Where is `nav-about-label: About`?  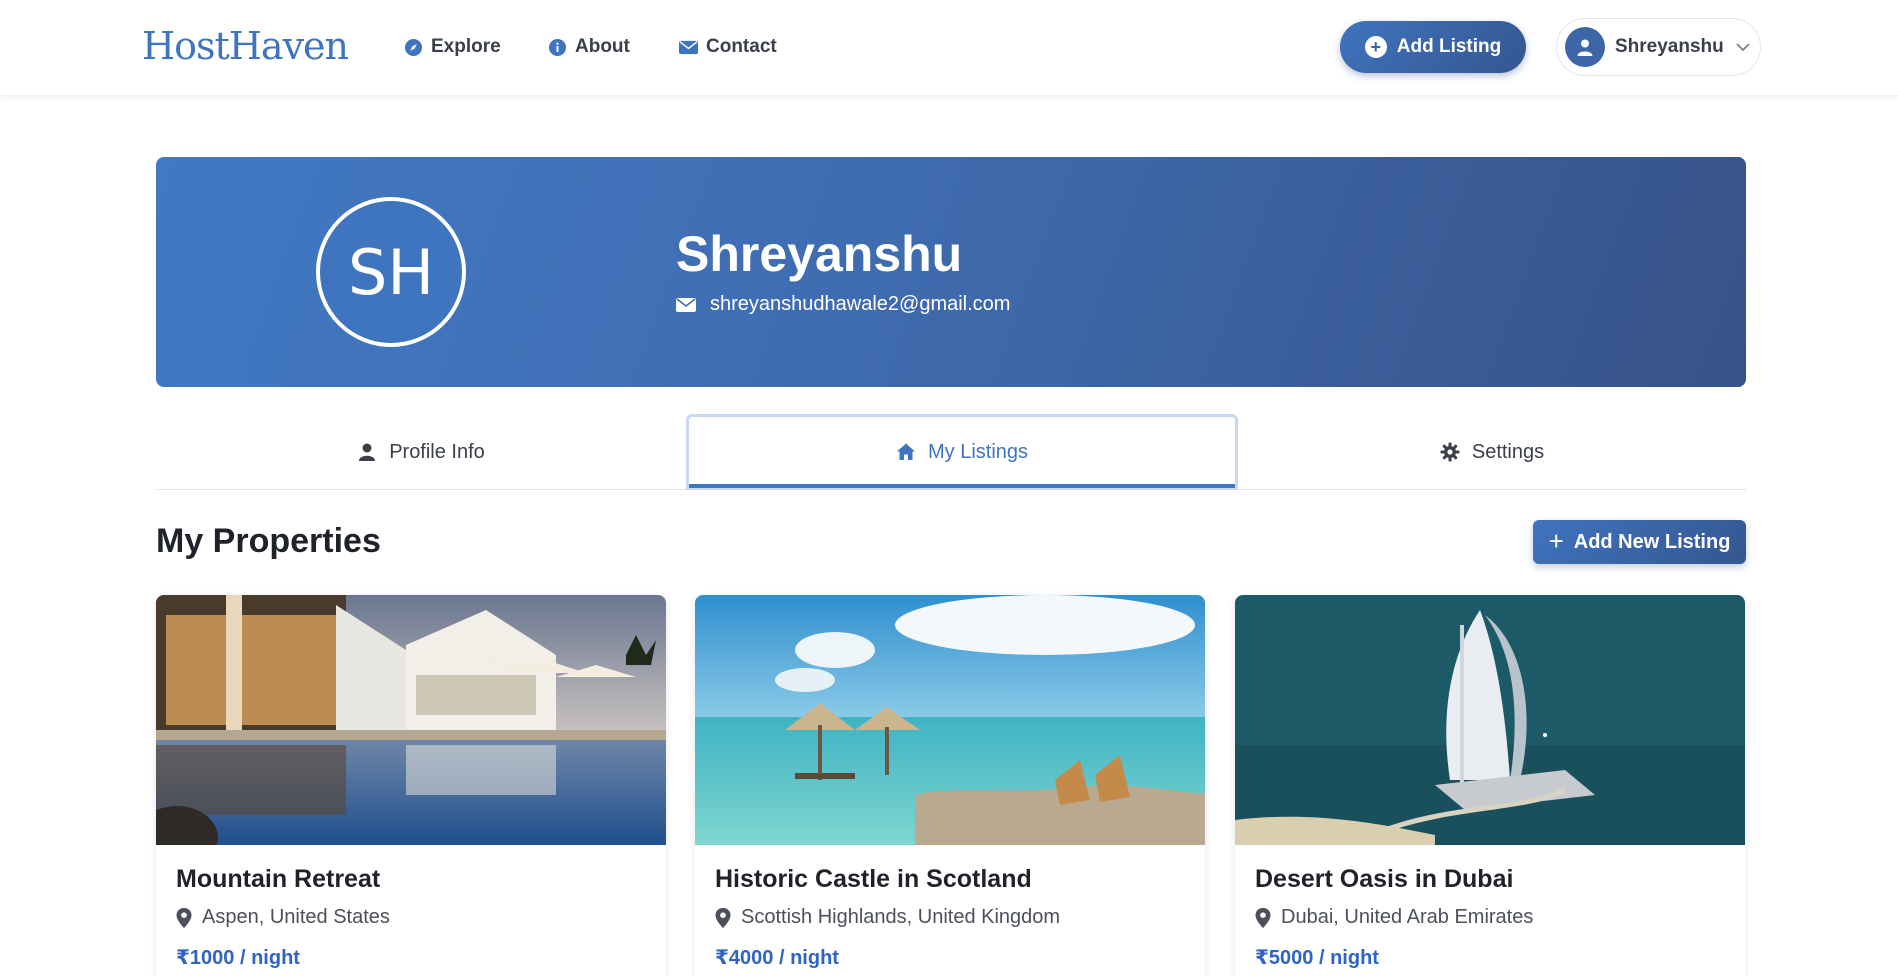 nav-about-label: About is located at coordinates (602, 46).